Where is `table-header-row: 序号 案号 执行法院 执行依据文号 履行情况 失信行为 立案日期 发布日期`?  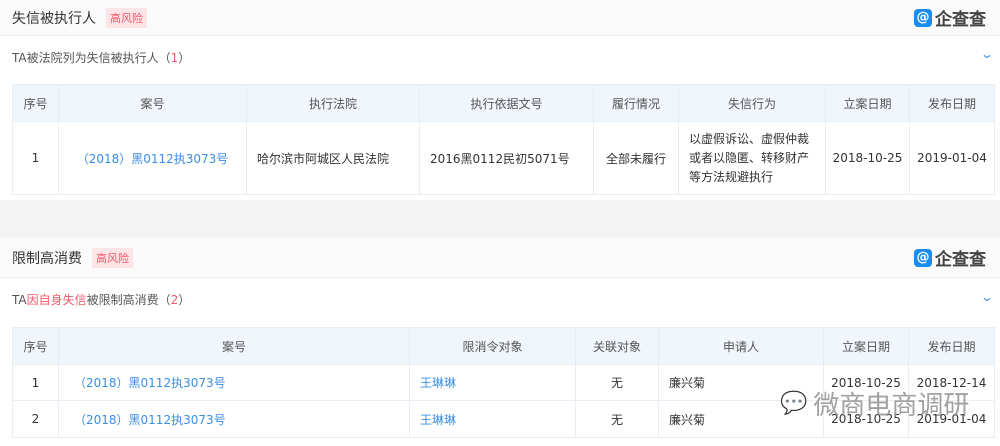 table-header-row: 序号 案号 执行法院 执行依据文号 履行情况 失信行为 立案日期 发布日期 is located at coordinates (503, 103).